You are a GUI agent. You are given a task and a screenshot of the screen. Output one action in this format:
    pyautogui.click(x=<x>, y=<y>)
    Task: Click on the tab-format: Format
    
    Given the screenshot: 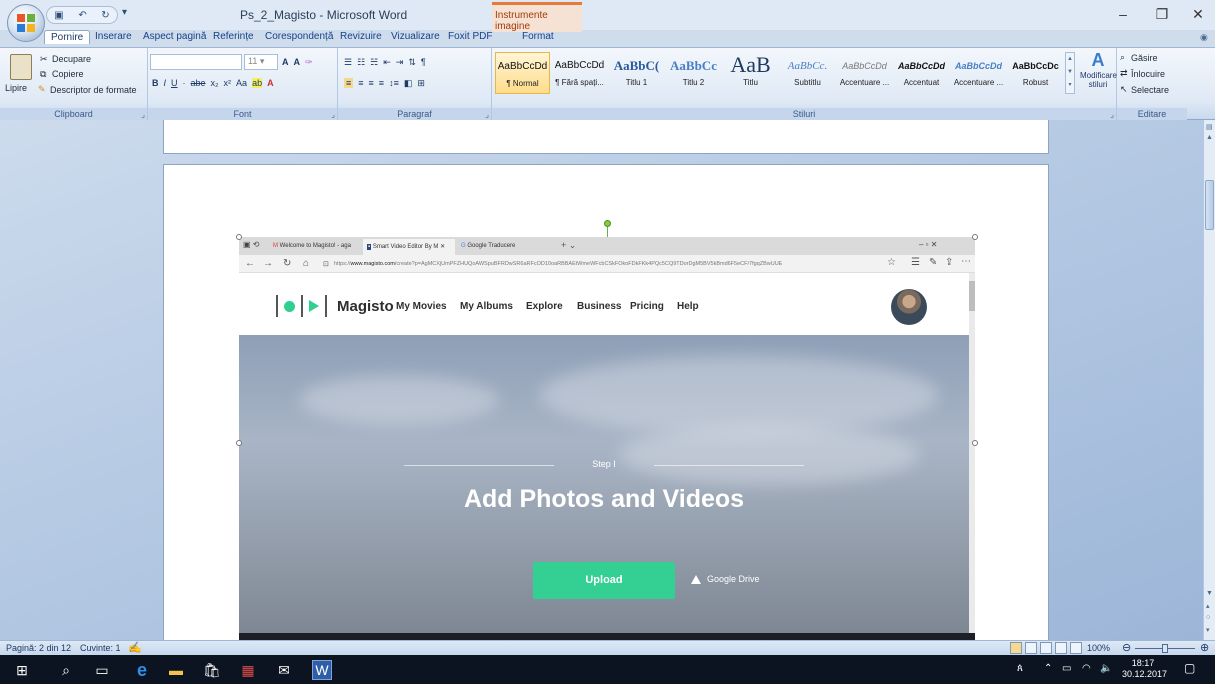 What is the action you would take?
    pyautogui.click(x=538, y=36)
    